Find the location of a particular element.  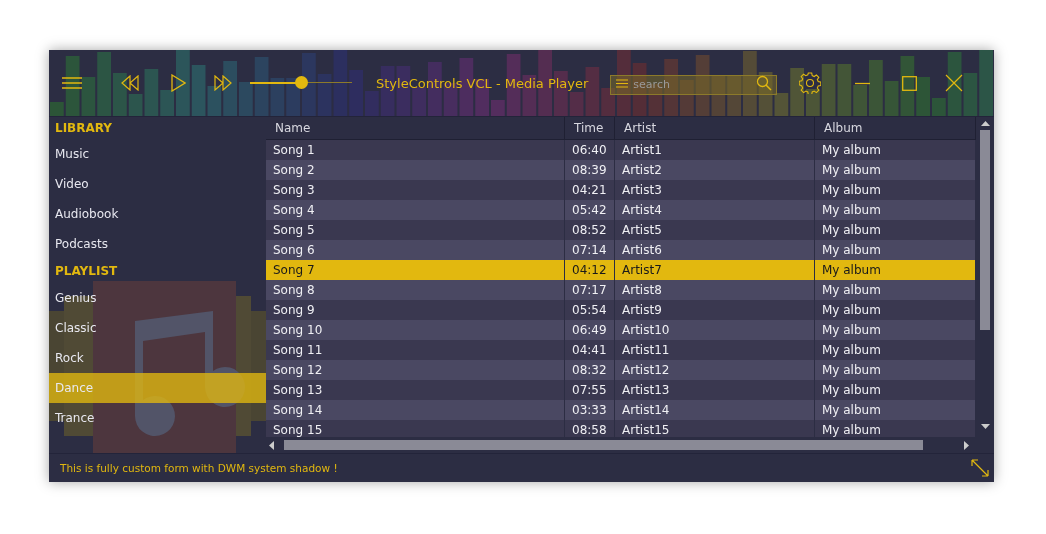

section-header: LIBRARY is located at coordinates (84, 128).